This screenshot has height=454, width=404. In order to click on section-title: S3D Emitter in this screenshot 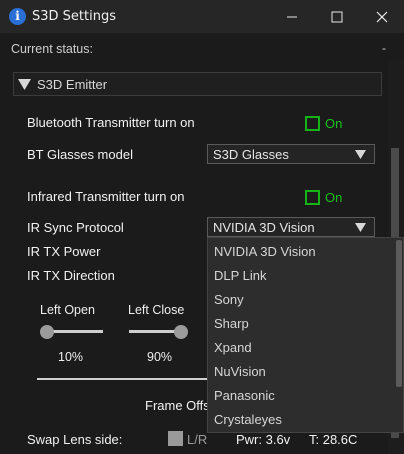, I will do `click(72, 84)`.